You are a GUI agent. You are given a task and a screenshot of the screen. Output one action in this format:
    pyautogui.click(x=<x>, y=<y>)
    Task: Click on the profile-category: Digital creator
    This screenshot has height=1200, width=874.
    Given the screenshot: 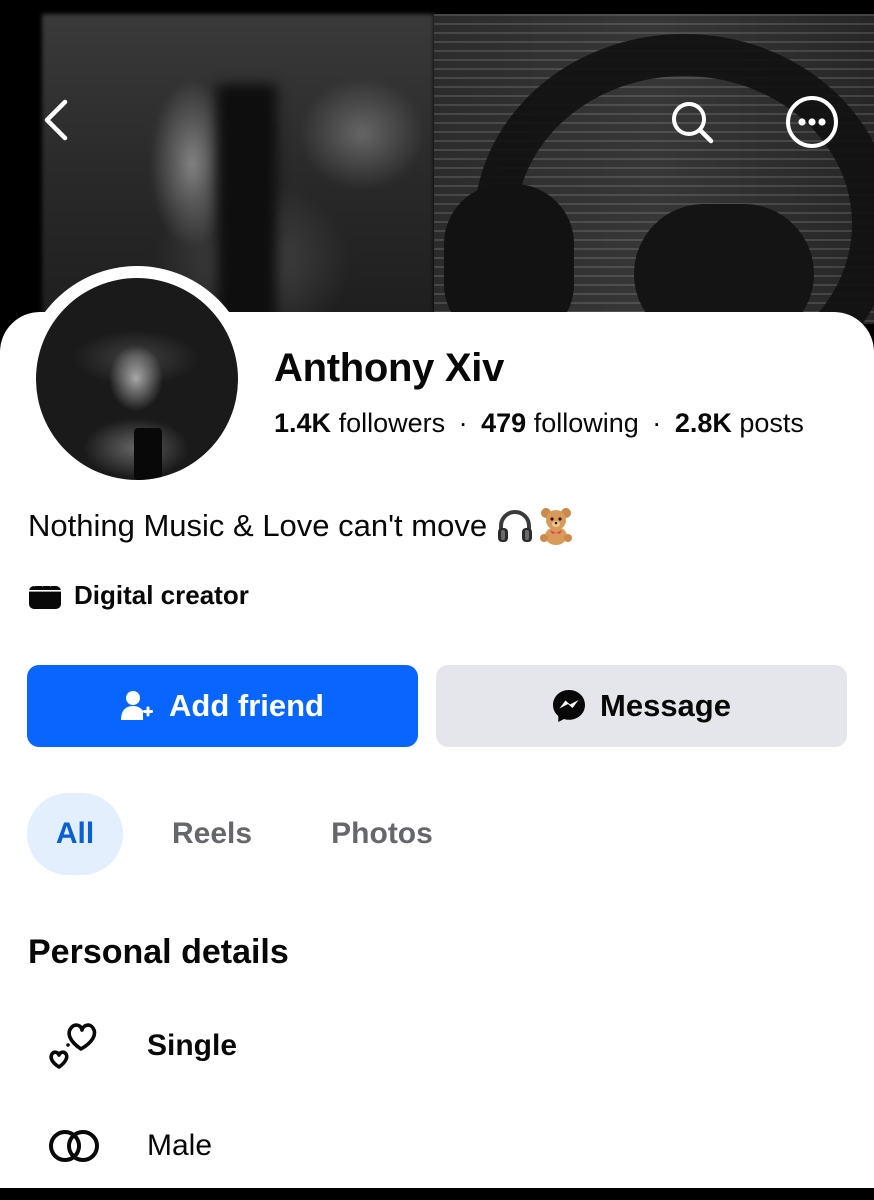 What is the action you would take?
    pyautogui.click(x=138, y=595)
    